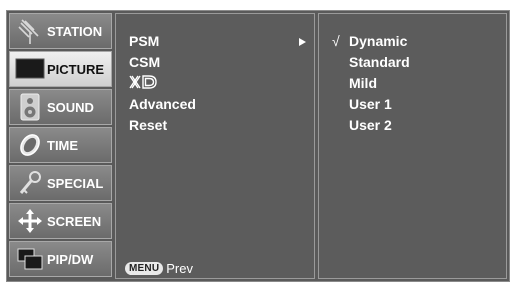  What do you see at coordinates (162, 104) in the screenshot?
I see `menu-item-advanced: Advanced` at bounding box center [162, 104].